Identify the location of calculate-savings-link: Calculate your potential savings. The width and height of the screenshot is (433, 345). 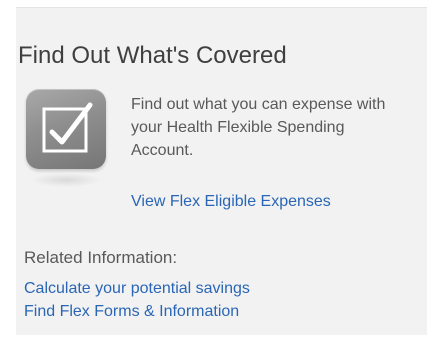
(137, 288).